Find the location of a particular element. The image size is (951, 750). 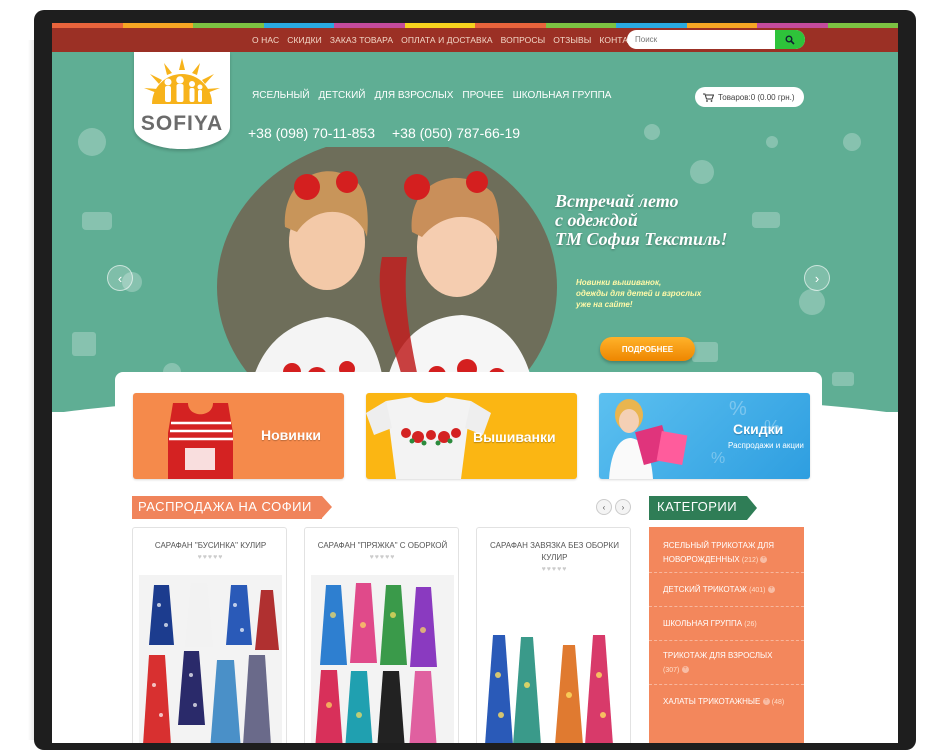

topnav-payment-delivery: ОПЛАТА И ДОСТАВКА is located at coordinates (447, 40).